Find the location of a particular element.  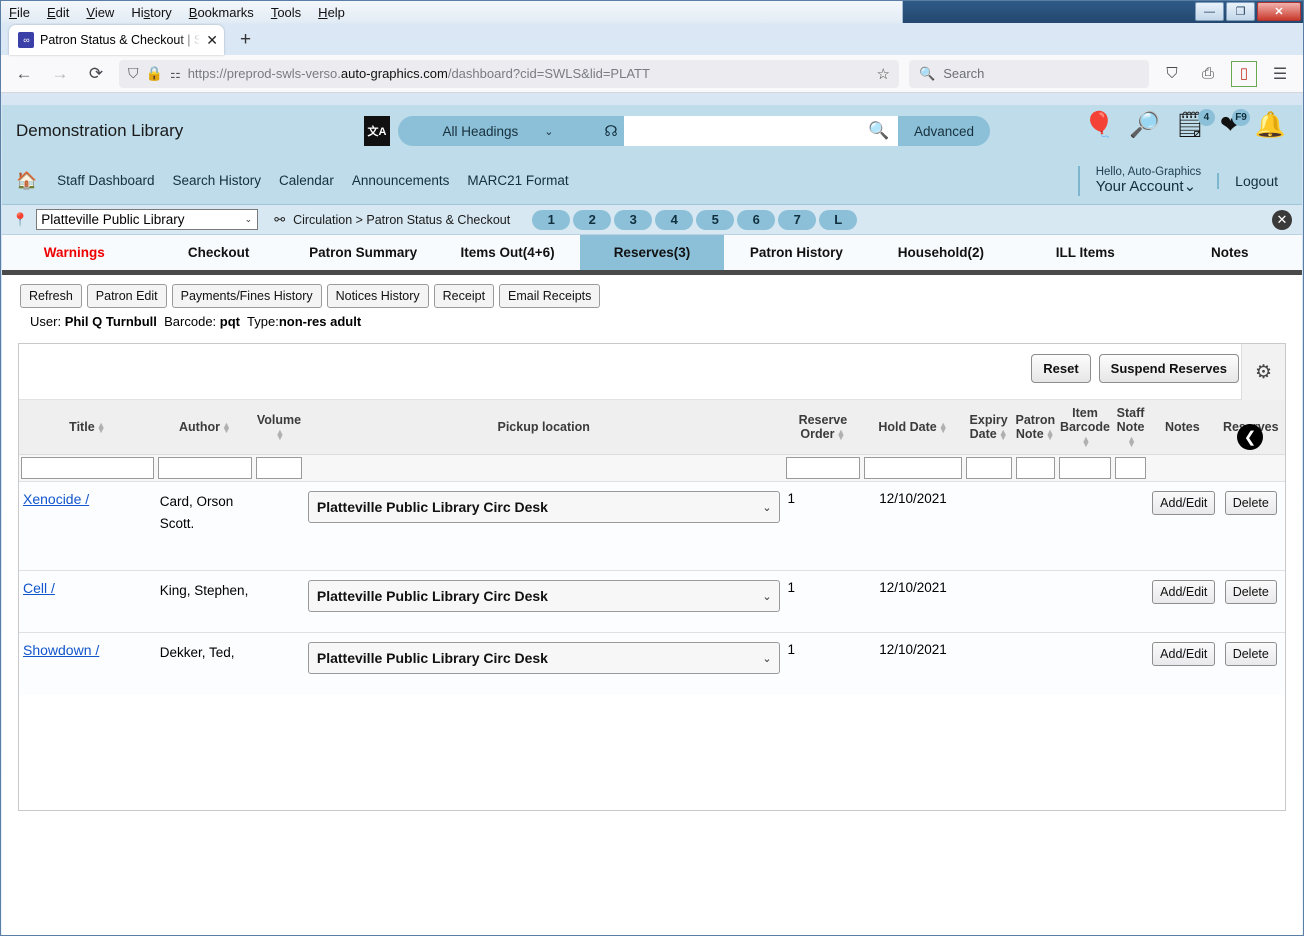

nav-link-calendar: Calendar is located at coordinates (306, 180).